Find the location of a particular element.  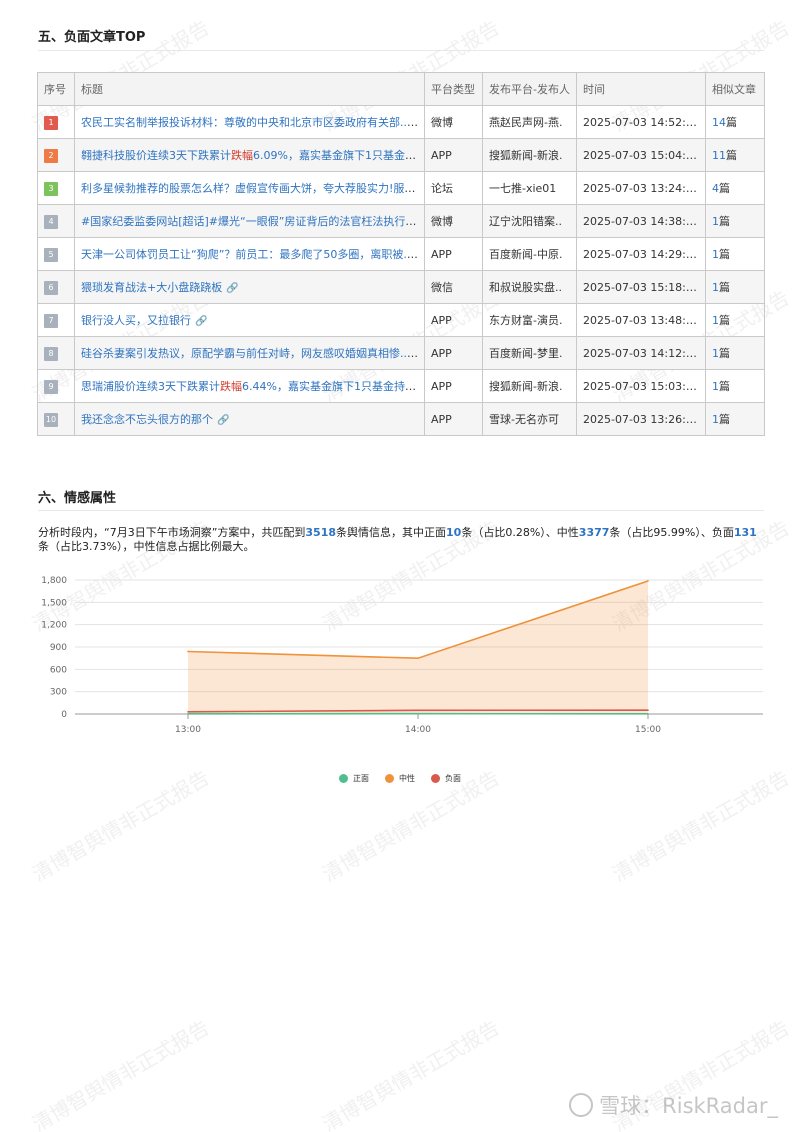

rank-badge: 5 is located at coordinates (51, 254).